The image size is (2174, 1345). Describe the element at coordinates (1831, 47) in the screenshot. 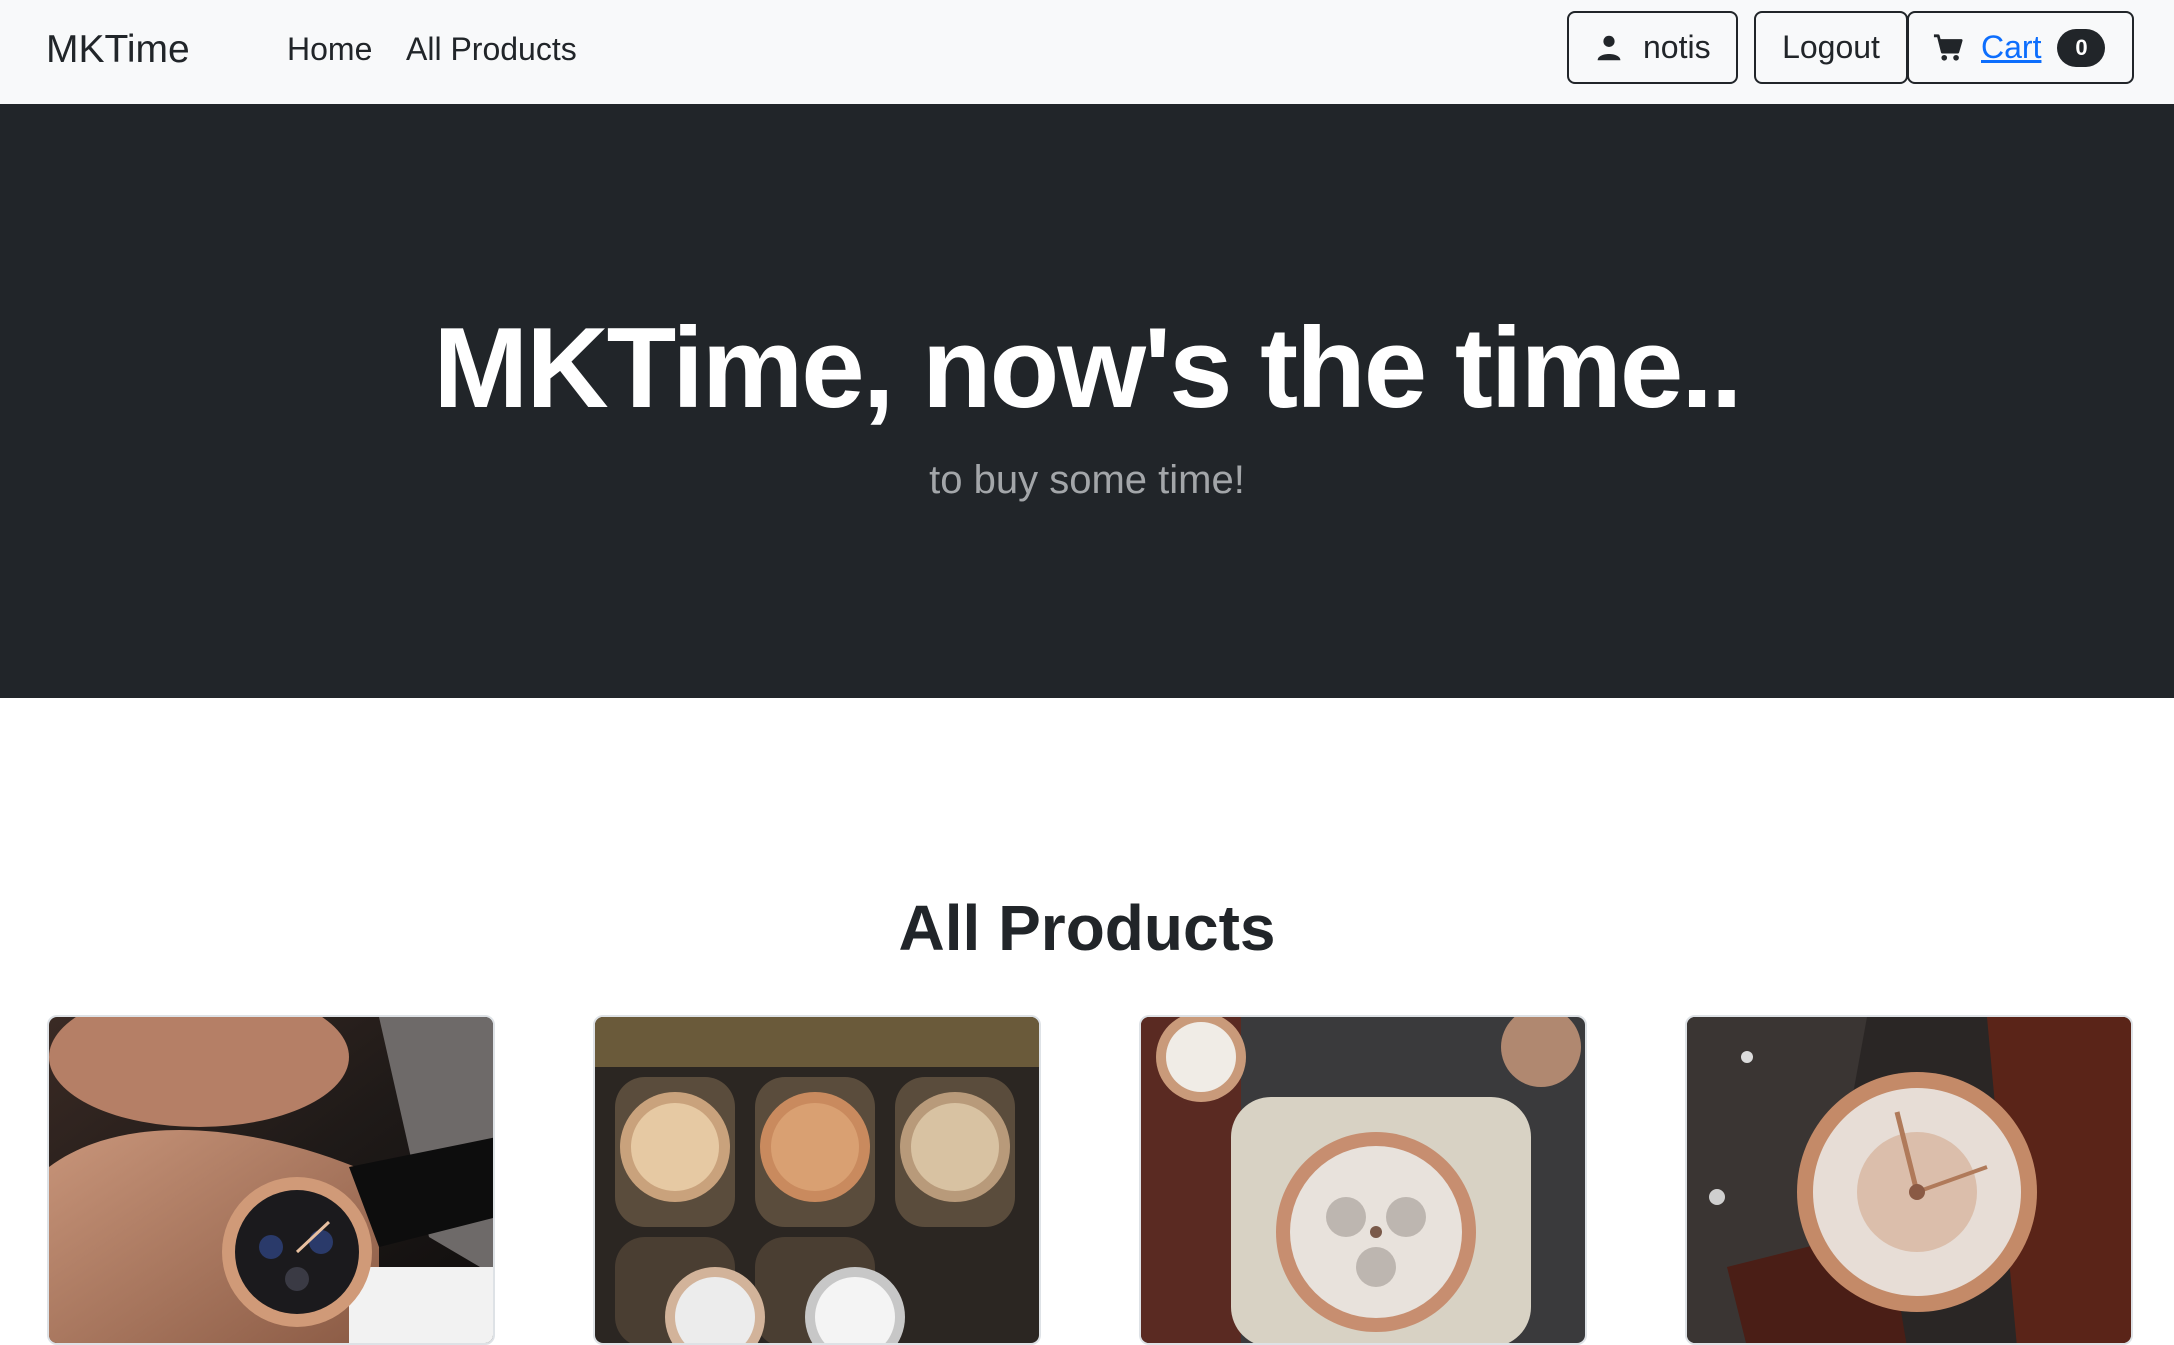

I see `logout-button: Logout` at that location.